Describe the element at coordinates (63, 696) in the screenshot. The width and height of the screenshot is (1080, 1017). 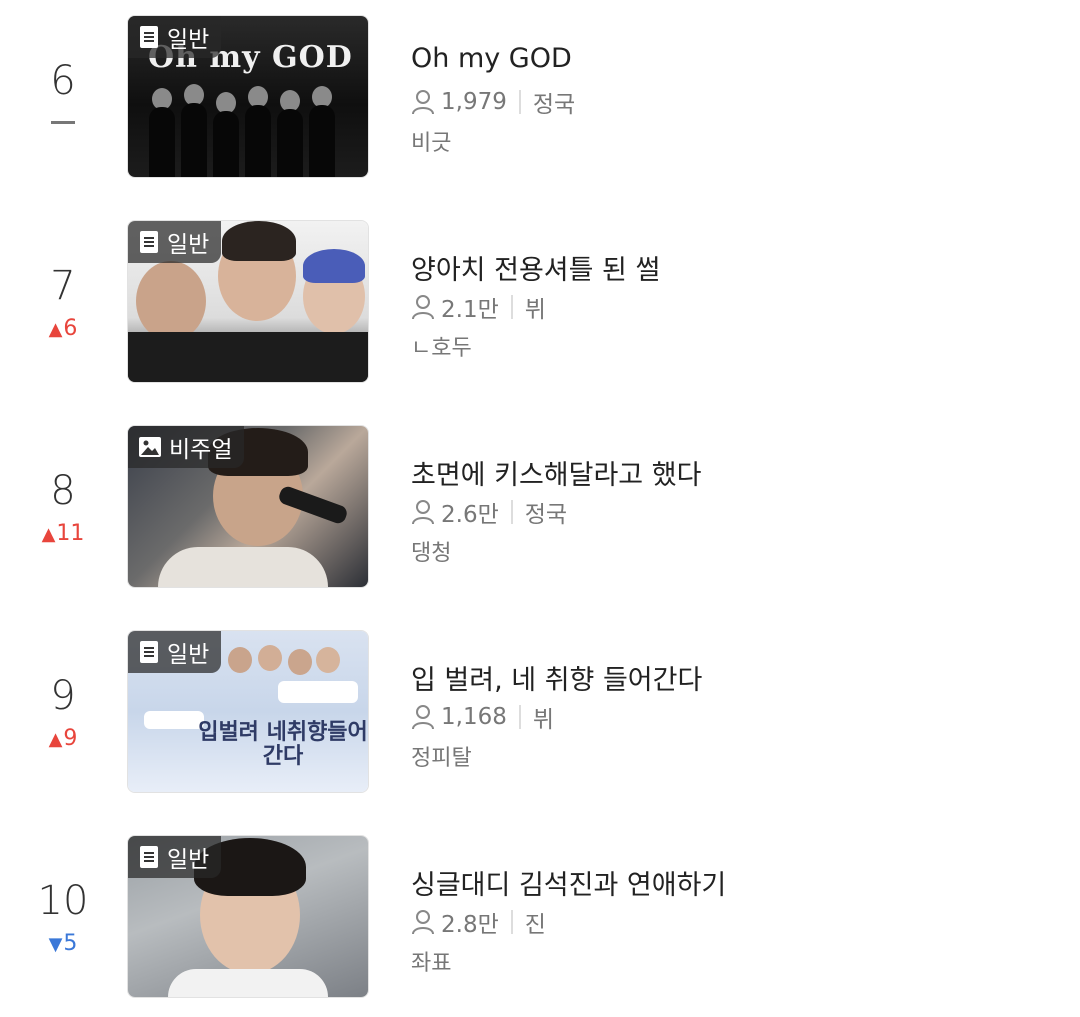
I see `rank-number: 9` at that location.